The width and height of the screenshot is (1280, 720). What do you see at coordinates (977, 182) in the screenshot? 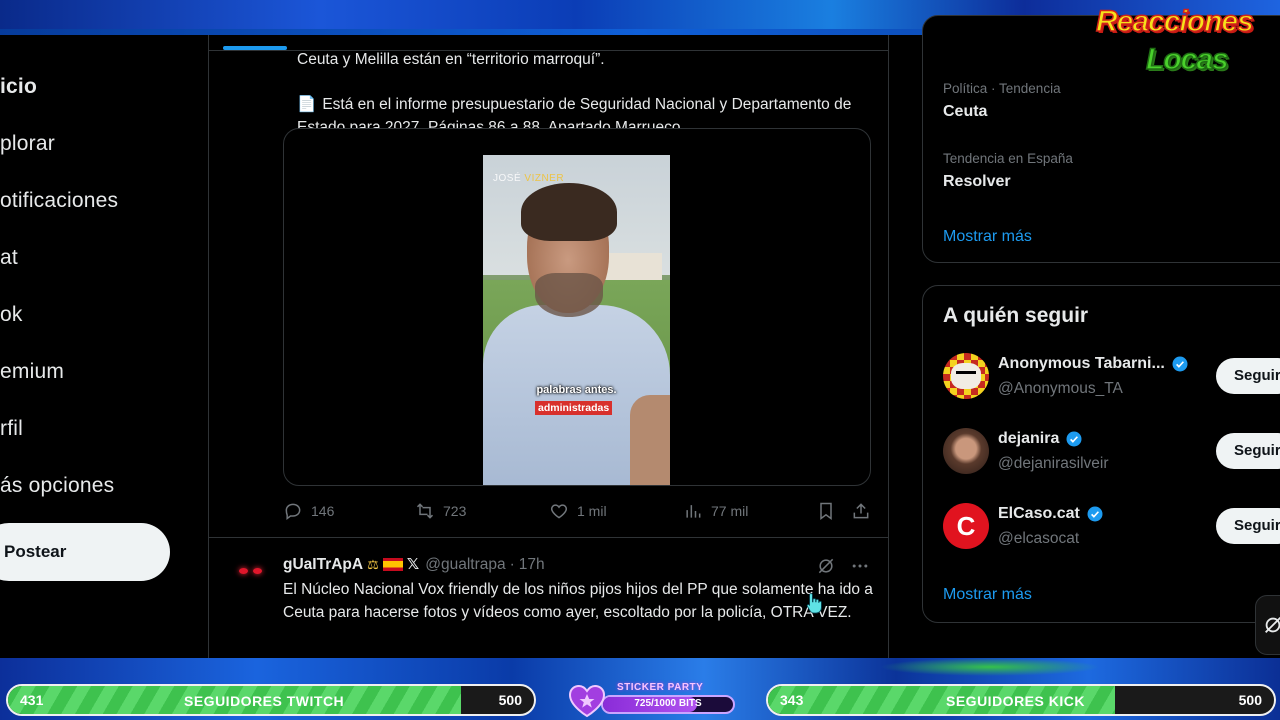
I see `trend-item-resolver: Resolver` at bounding box center [977, 182].